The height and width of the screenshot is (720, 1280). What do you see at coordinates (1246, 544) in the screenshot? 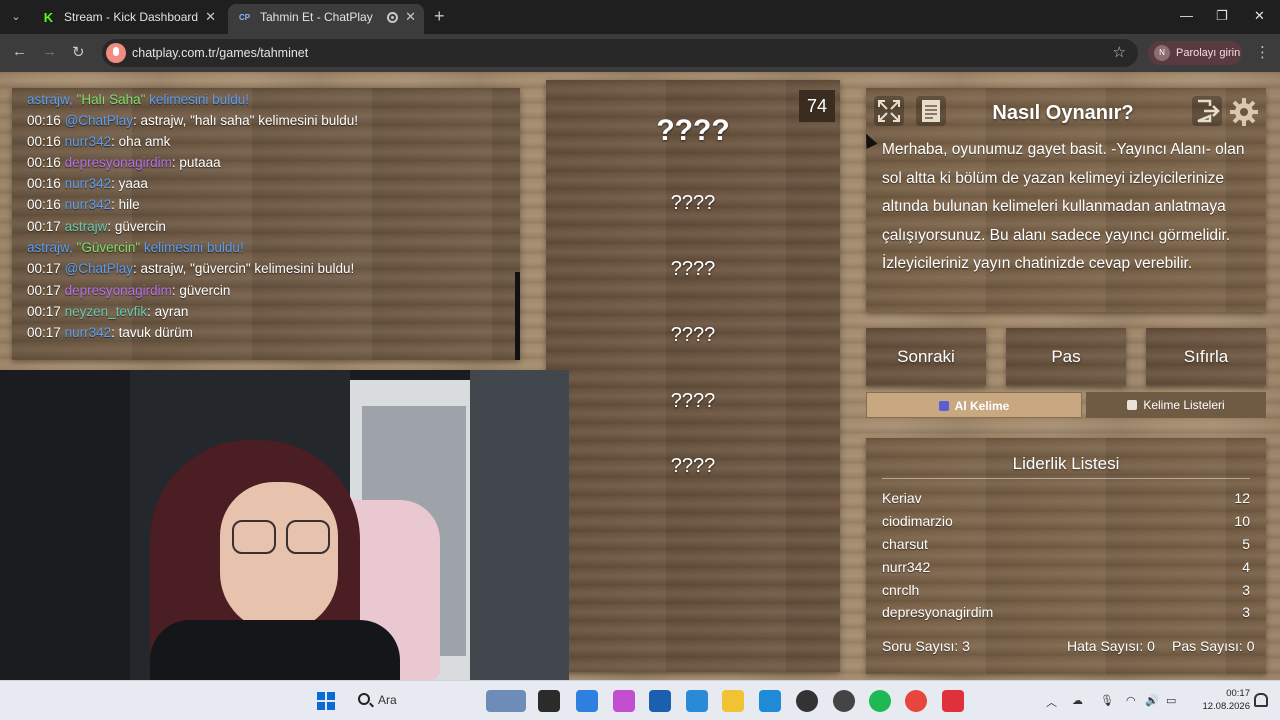
I see `player-score: 5` at bounding box center [1246, 544].